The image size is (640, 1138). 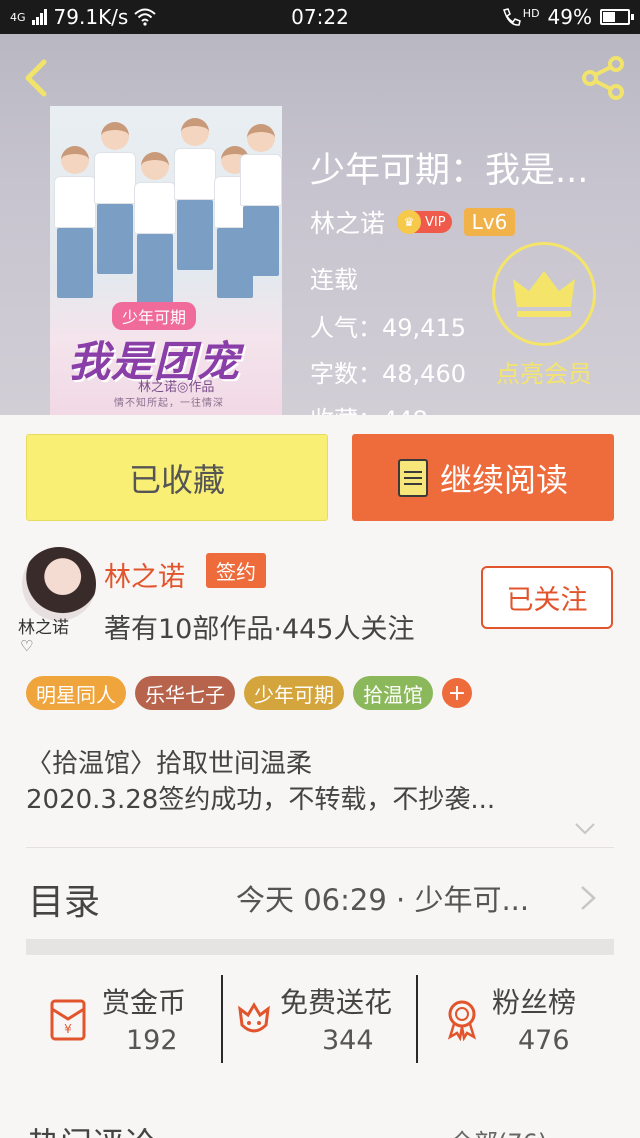 I want to click on collected-label: 已收藏, so click(x=176, y=479).